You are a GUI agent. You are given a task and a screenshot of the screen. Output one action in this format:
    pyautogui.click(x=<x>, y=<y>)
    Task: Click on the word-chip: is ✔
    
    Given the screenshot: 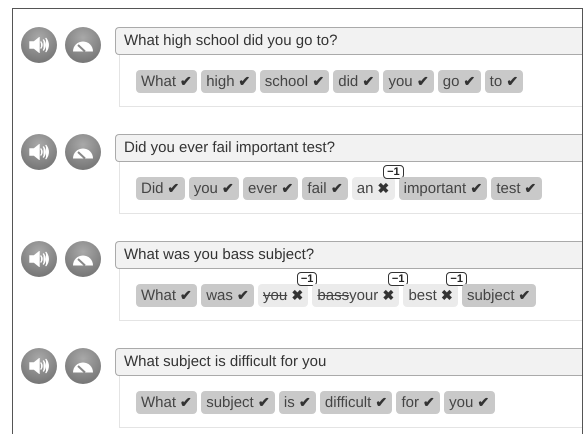 What is the action you would take?
    pyautogui.click(x=297, y=402)
    